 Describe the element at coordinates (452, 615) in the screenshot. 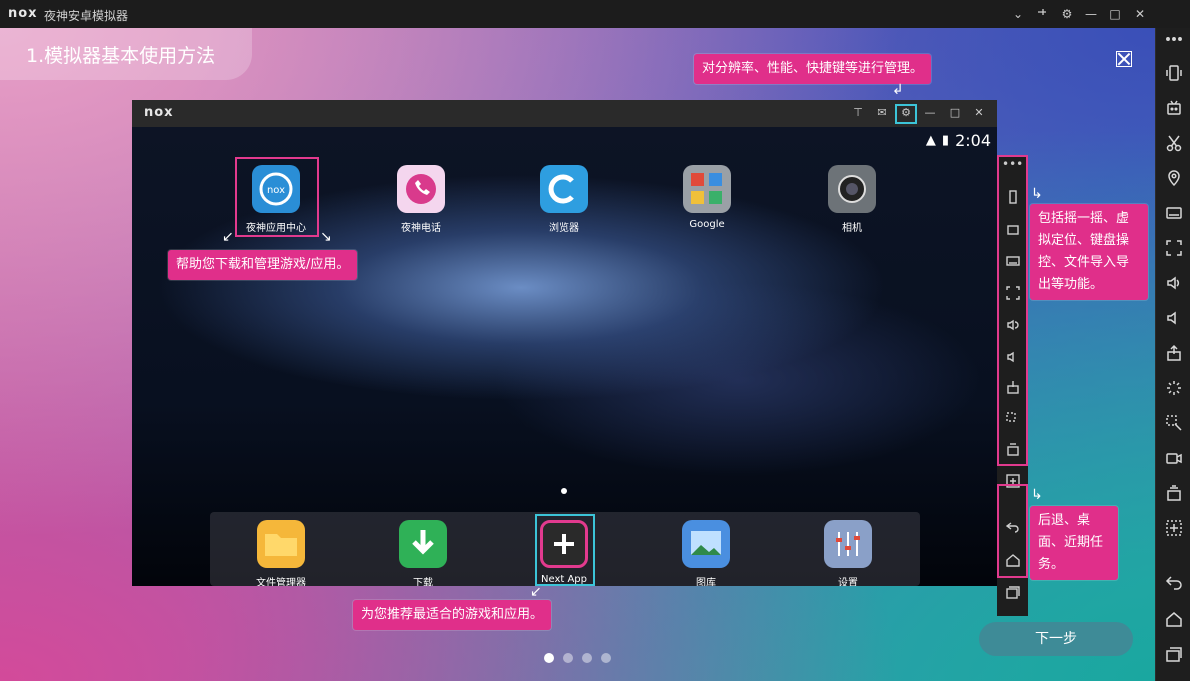

I see `callout-next-app: 为您推荐最适合的游戏和应用。` at that location.